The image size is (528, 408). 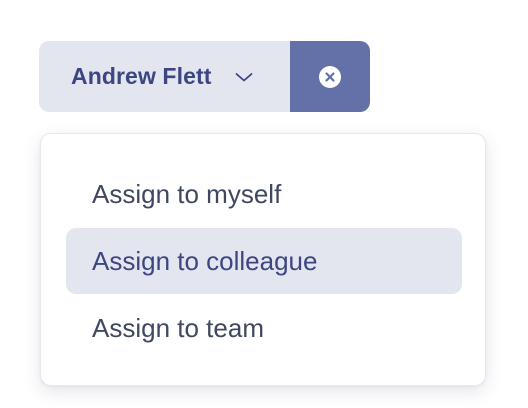 I want to click on chevron-down-icon, so click(x=244, y=77).